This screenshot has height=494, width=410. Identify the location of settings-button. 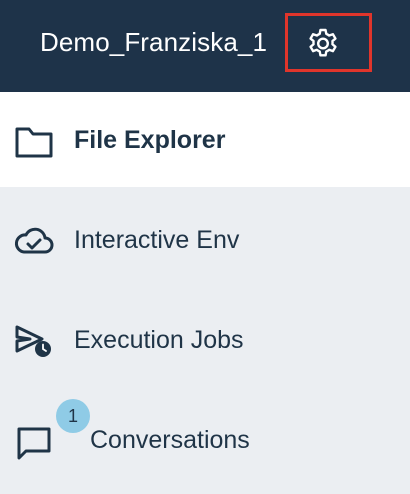
(328, 42).